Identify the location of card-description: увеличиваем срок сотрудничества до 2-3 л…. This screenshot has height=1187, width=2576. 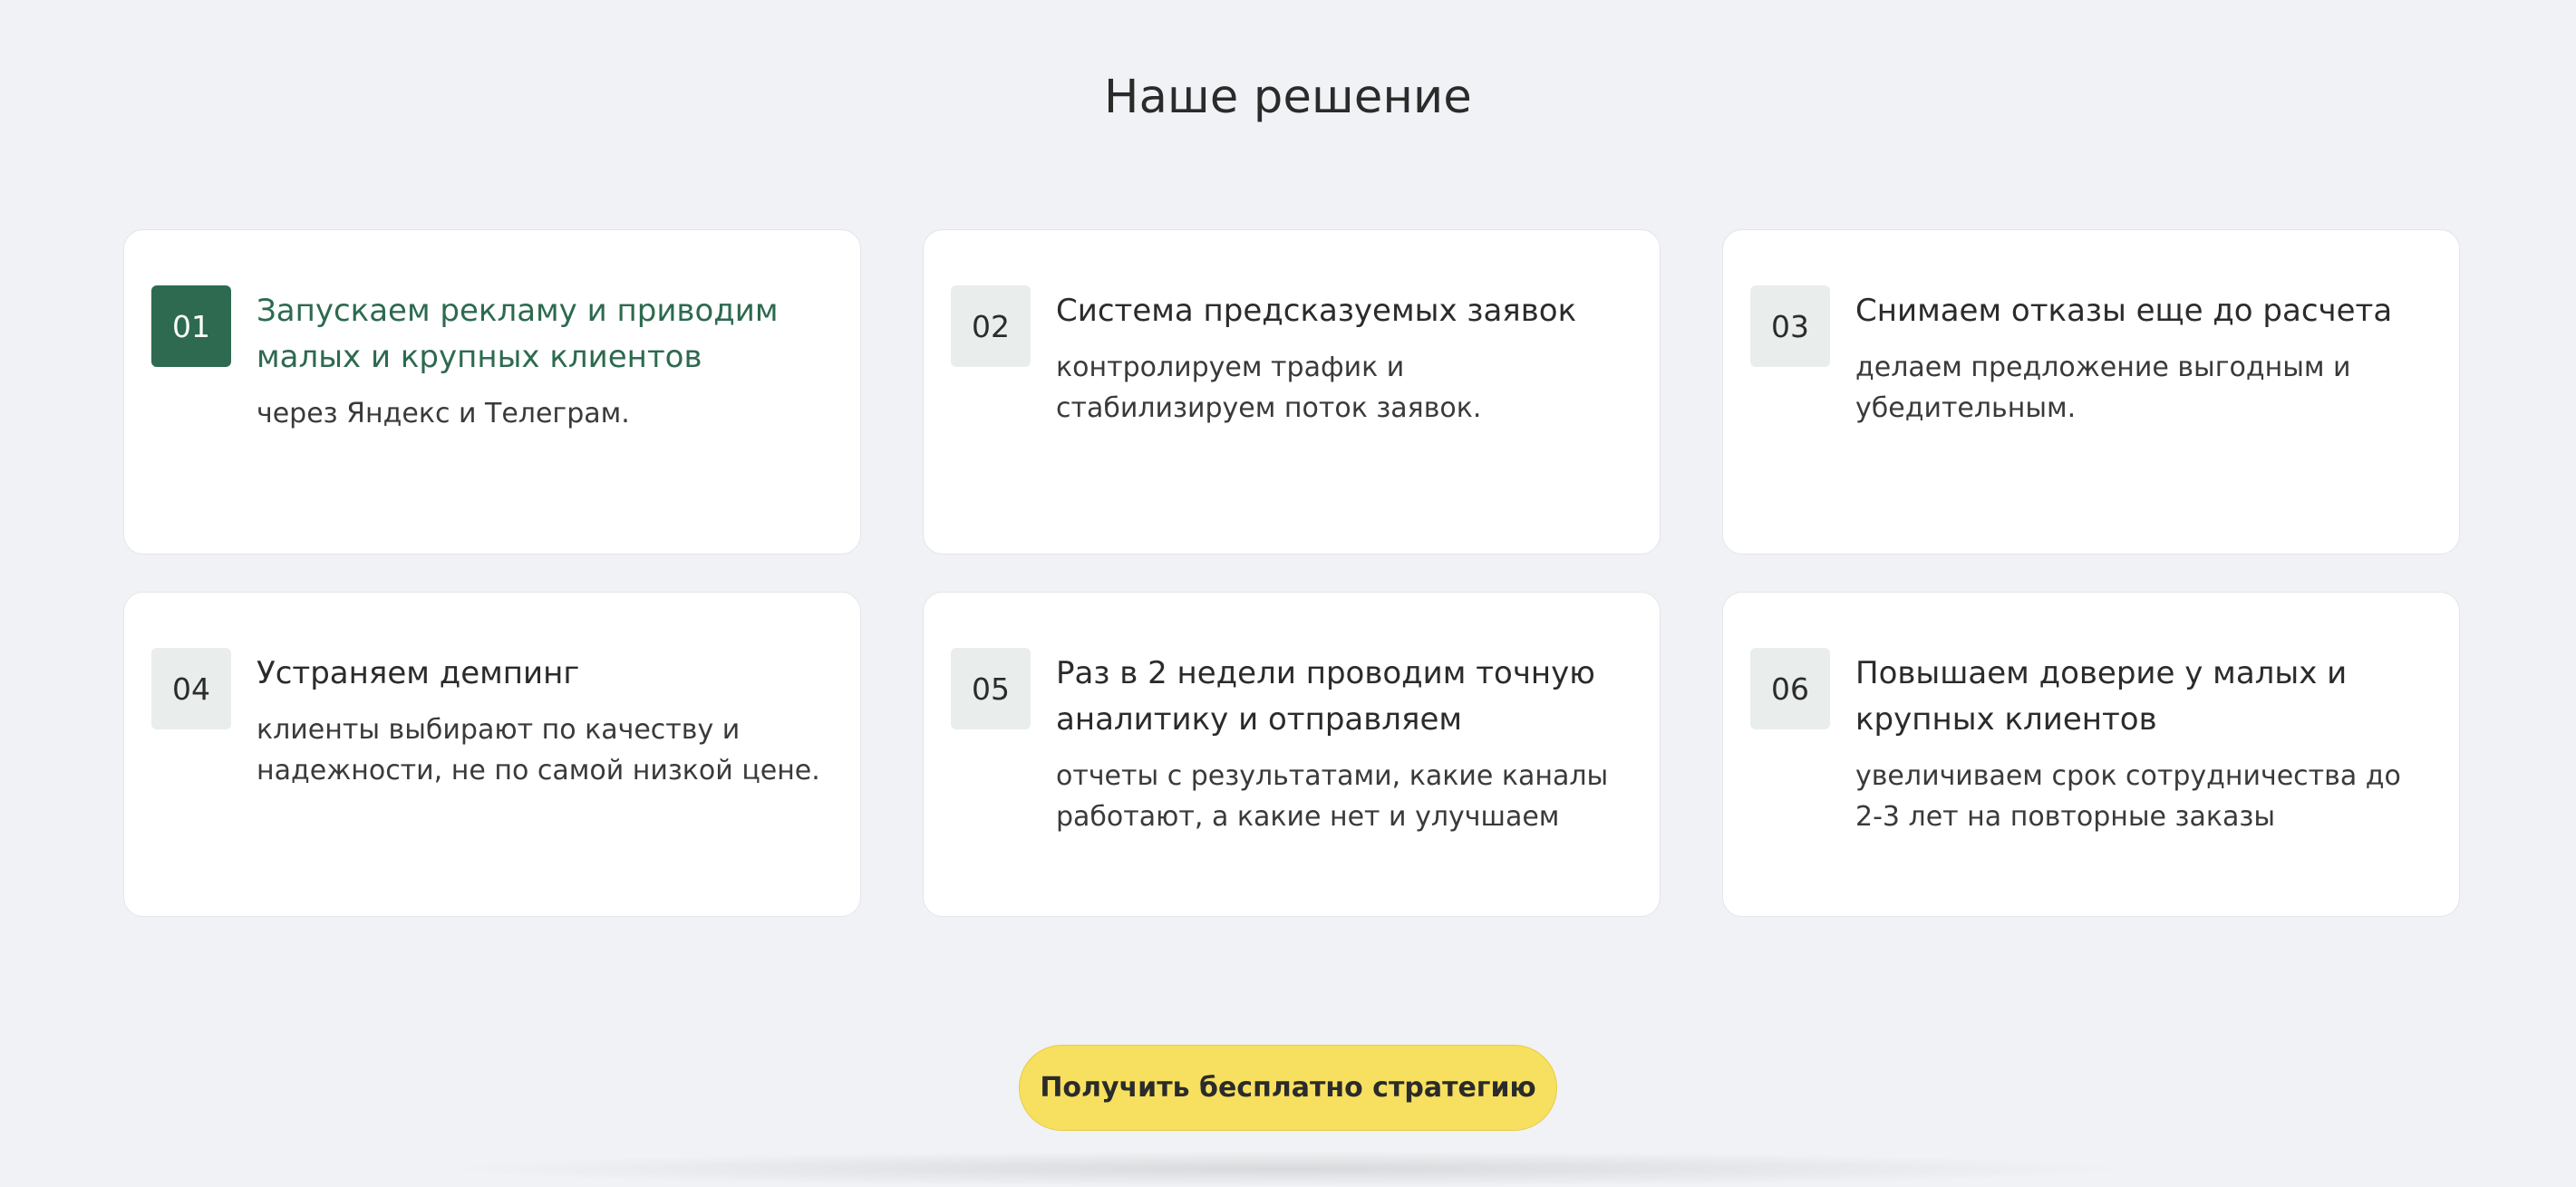
(2128, 796).